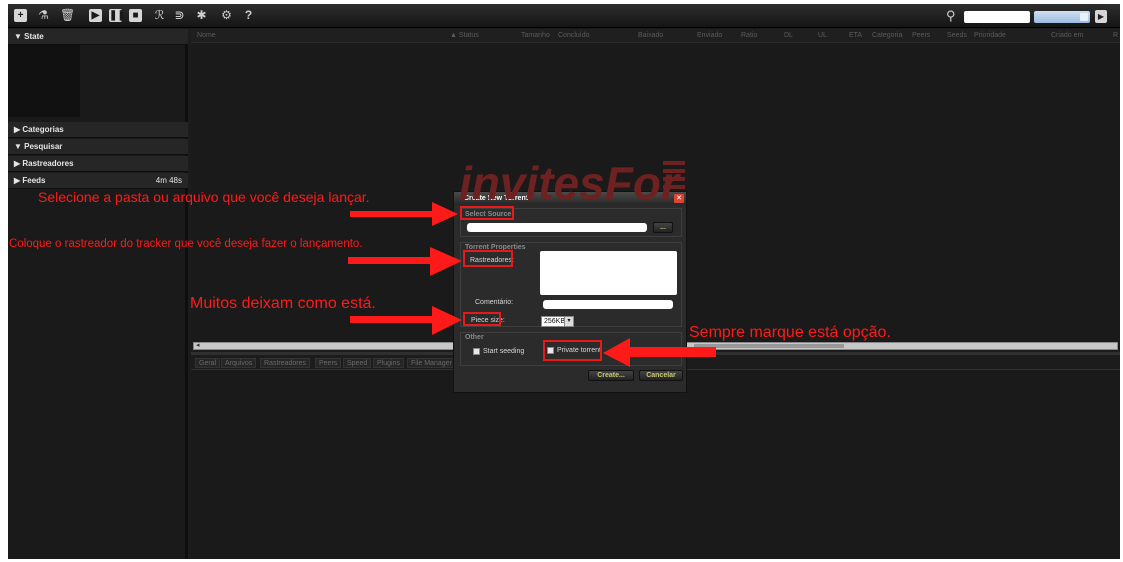 The height and width of the screenshot is (562, 1123). I want to click on arrow-source, so click(404, 214).